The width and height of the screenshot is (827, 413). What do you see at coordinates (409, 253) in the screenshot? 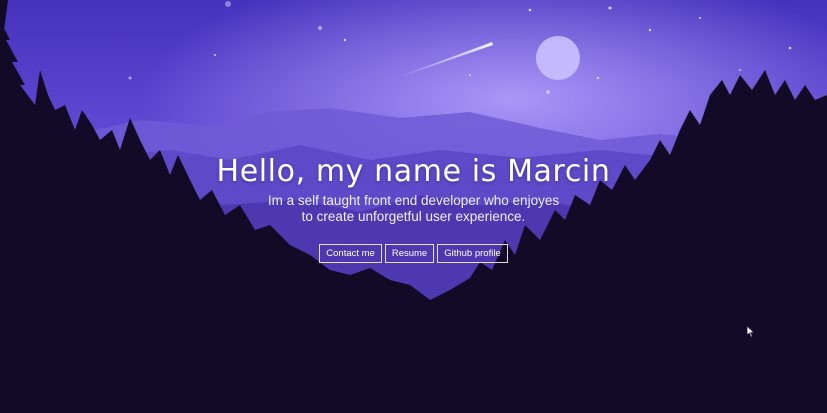
I see `resume-button: Resume` at bounding box center [409, 253].